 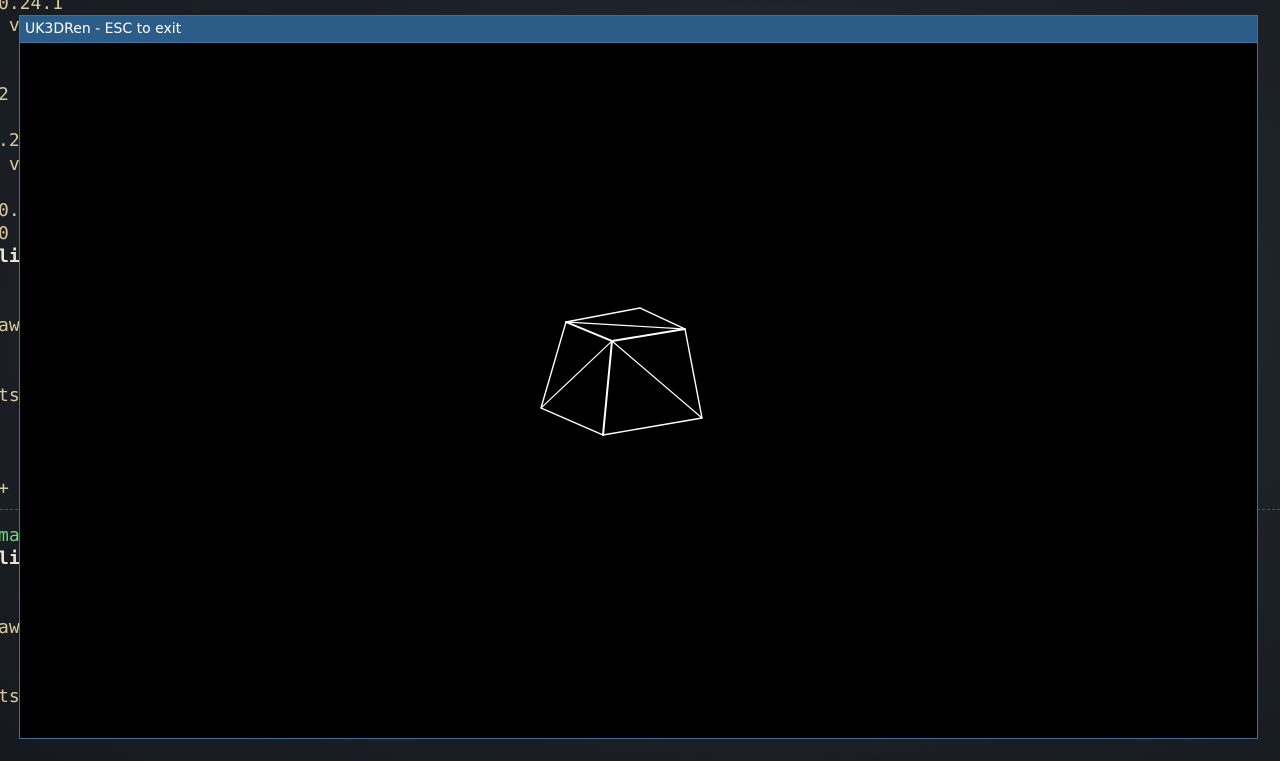 What do you see at coordinates (638, 29) in the screenshot?
I see `window-title-bar: UK3DRen - ESC to exit` at bounding box center [638, 29].